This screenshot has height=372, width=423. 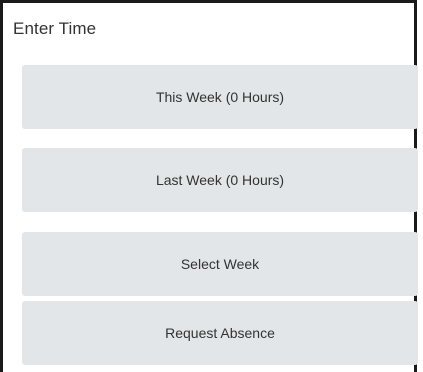 I want to click on select-week-button-label: Select Week, so click(x=220, y=264).